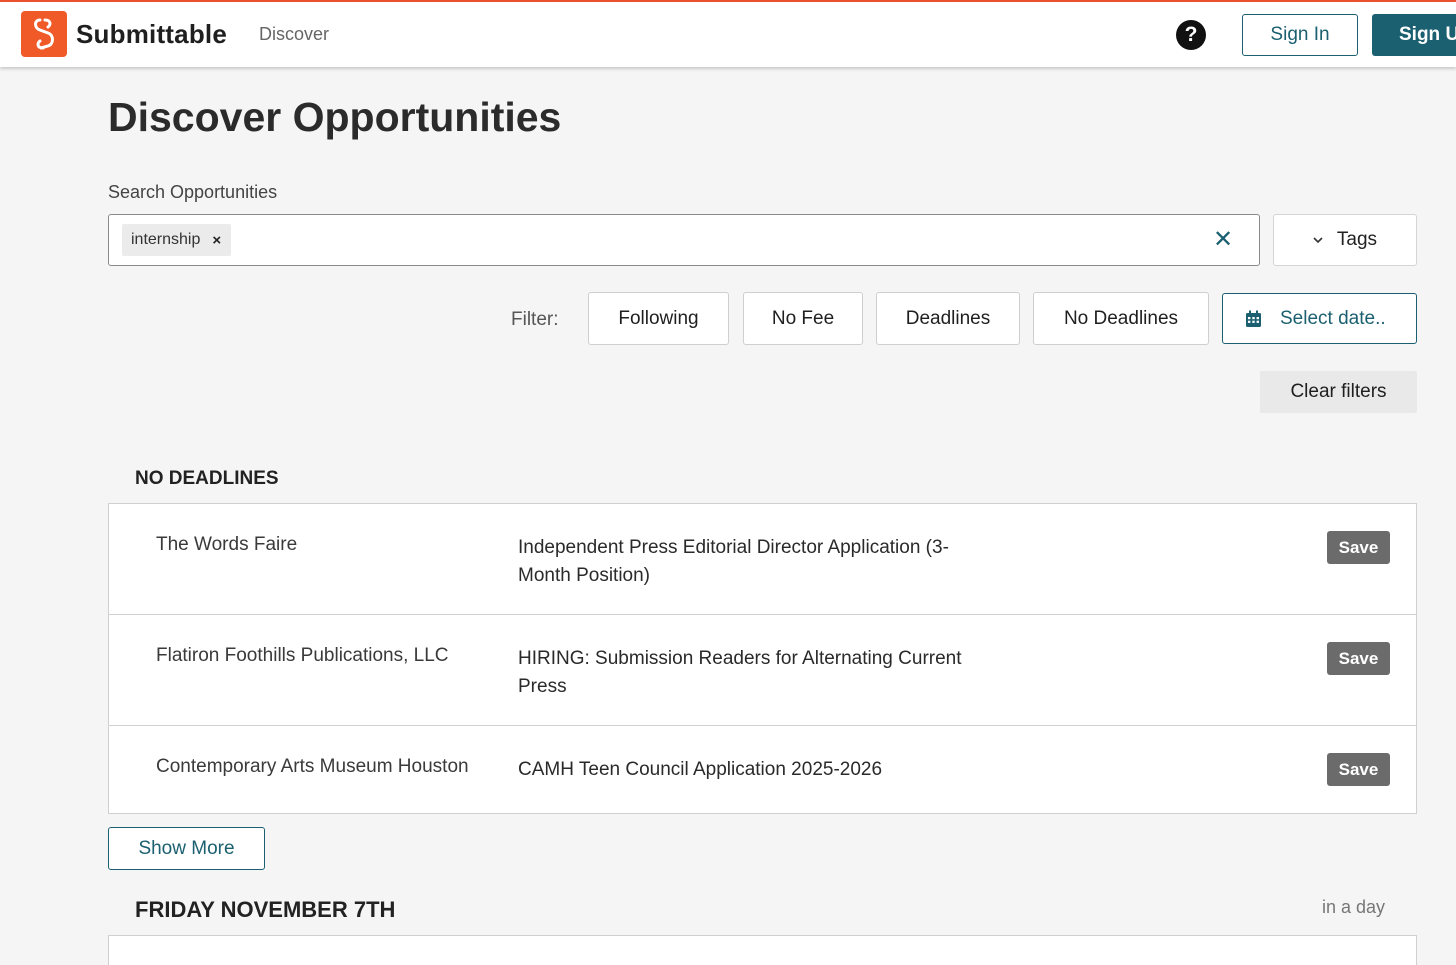 The image size is (1456, 965). What do you see at coordinates (728, 33) in the screenshot?
I see `top-navbar: Submittable Discover ? Sign In Sign Up` at bounding box center [728, 33].